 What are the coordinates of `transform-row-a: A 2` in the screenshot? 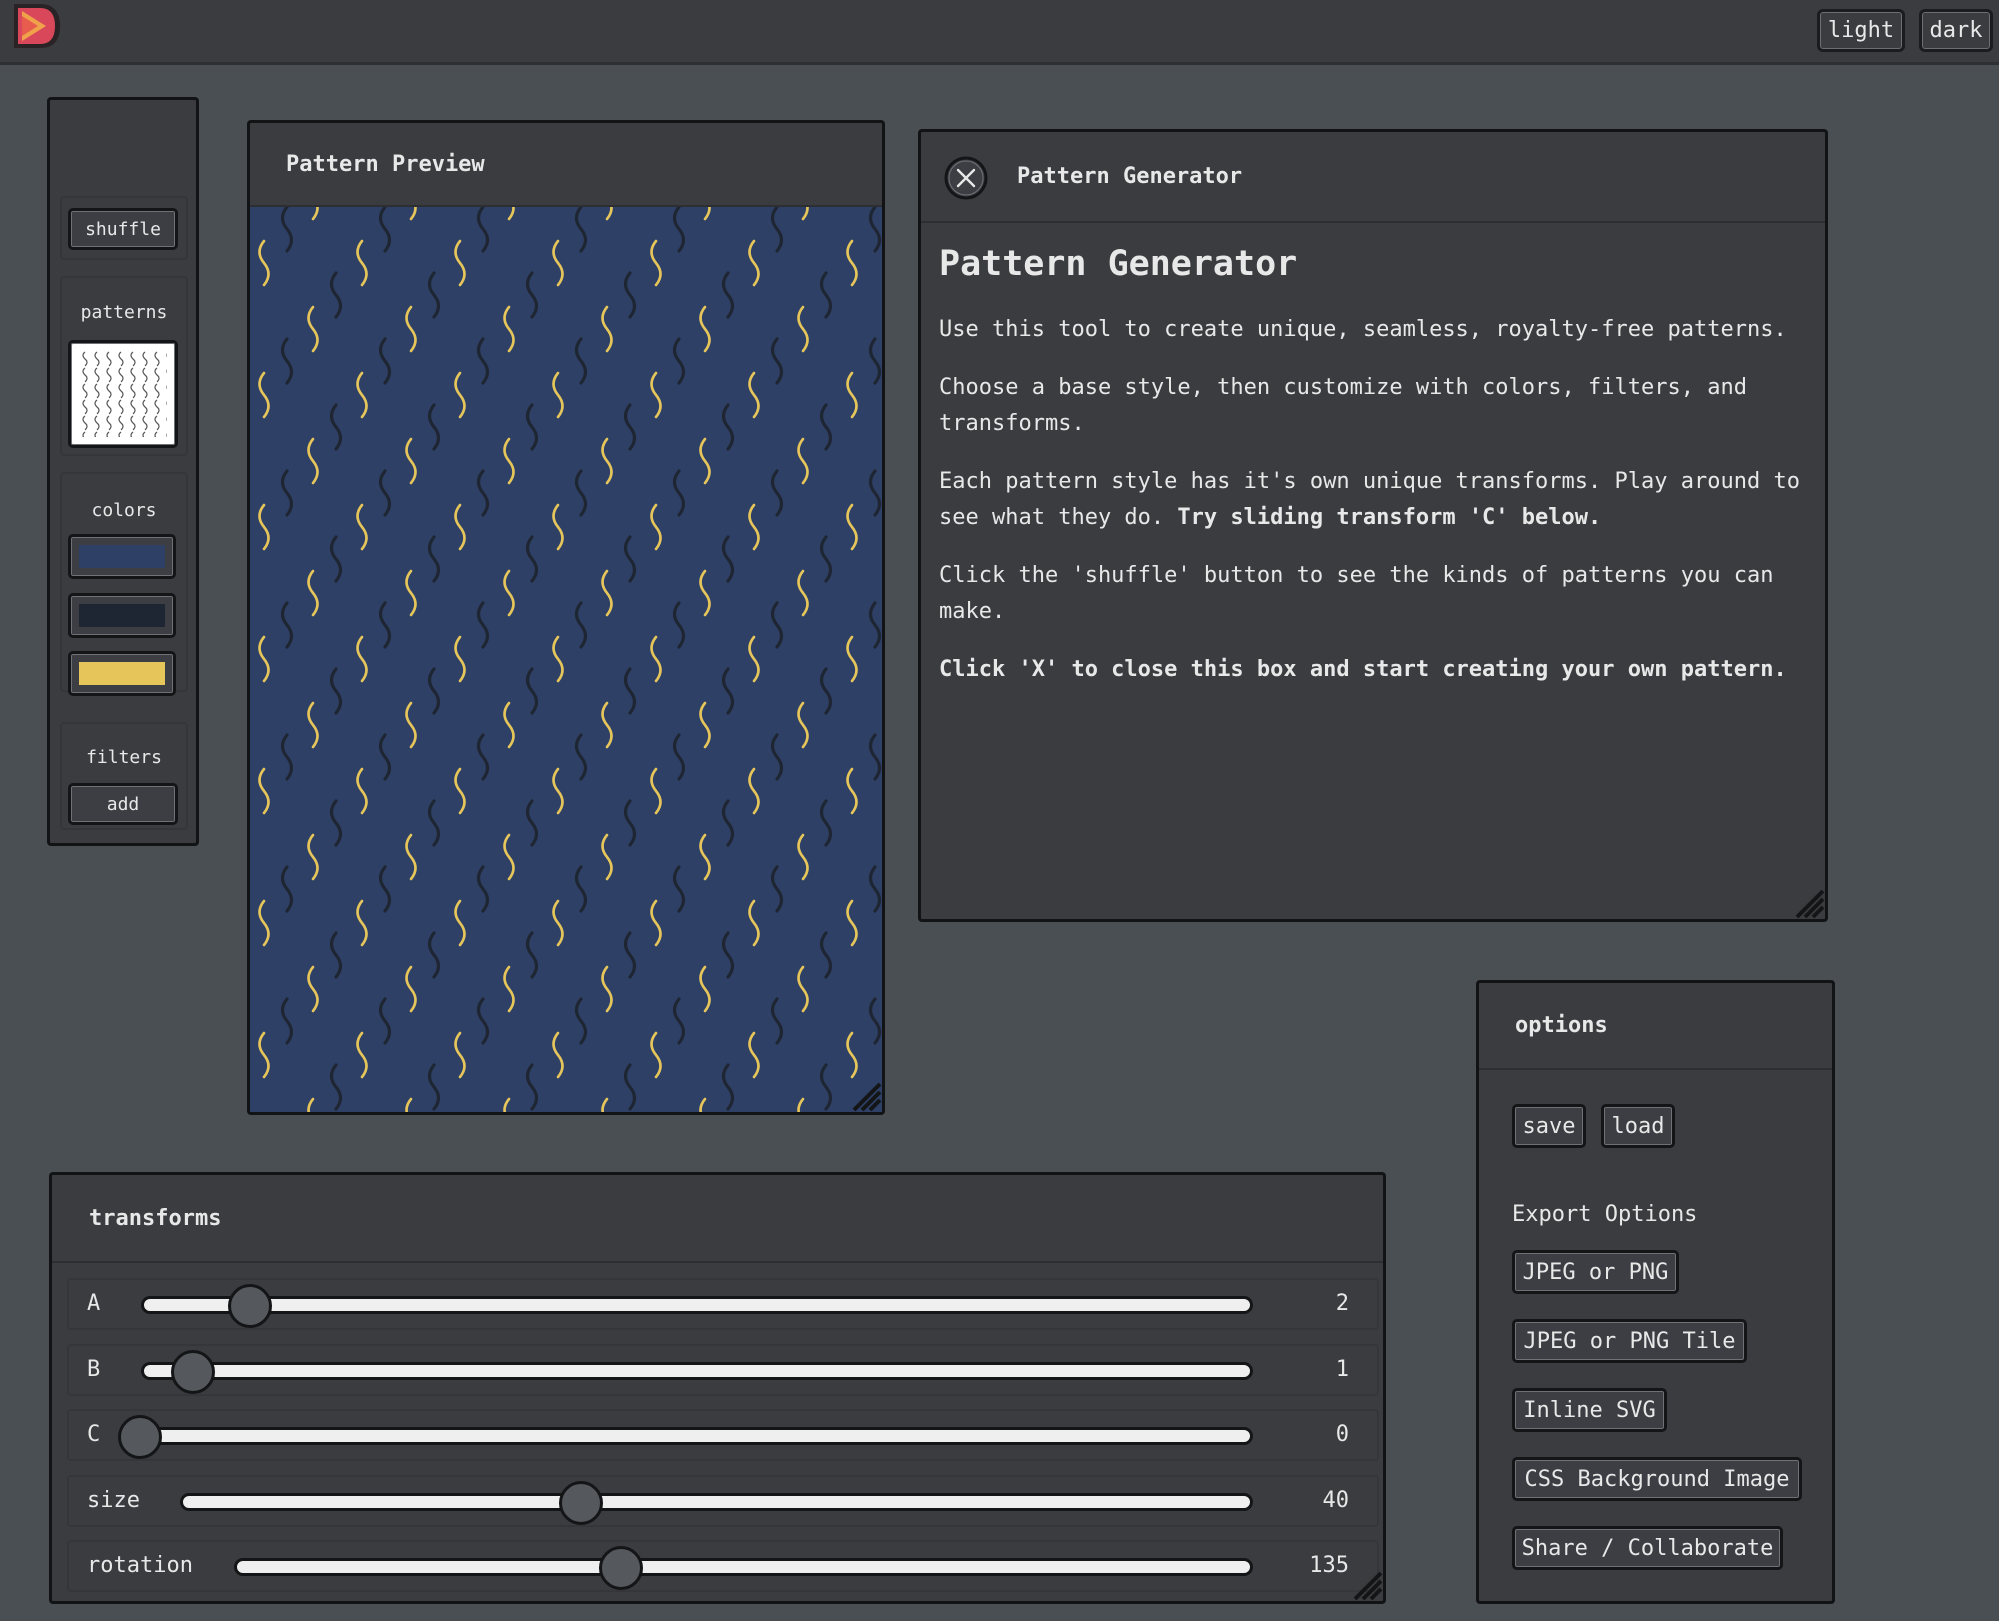 It's located at (723, 1304).